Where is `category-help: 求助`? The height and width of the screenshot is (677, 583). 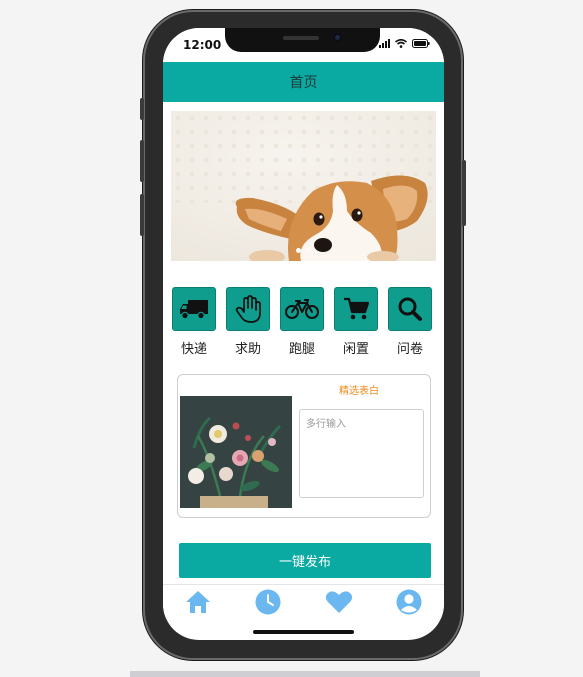
category-help: 求助 is located at coordinates (248, 322).